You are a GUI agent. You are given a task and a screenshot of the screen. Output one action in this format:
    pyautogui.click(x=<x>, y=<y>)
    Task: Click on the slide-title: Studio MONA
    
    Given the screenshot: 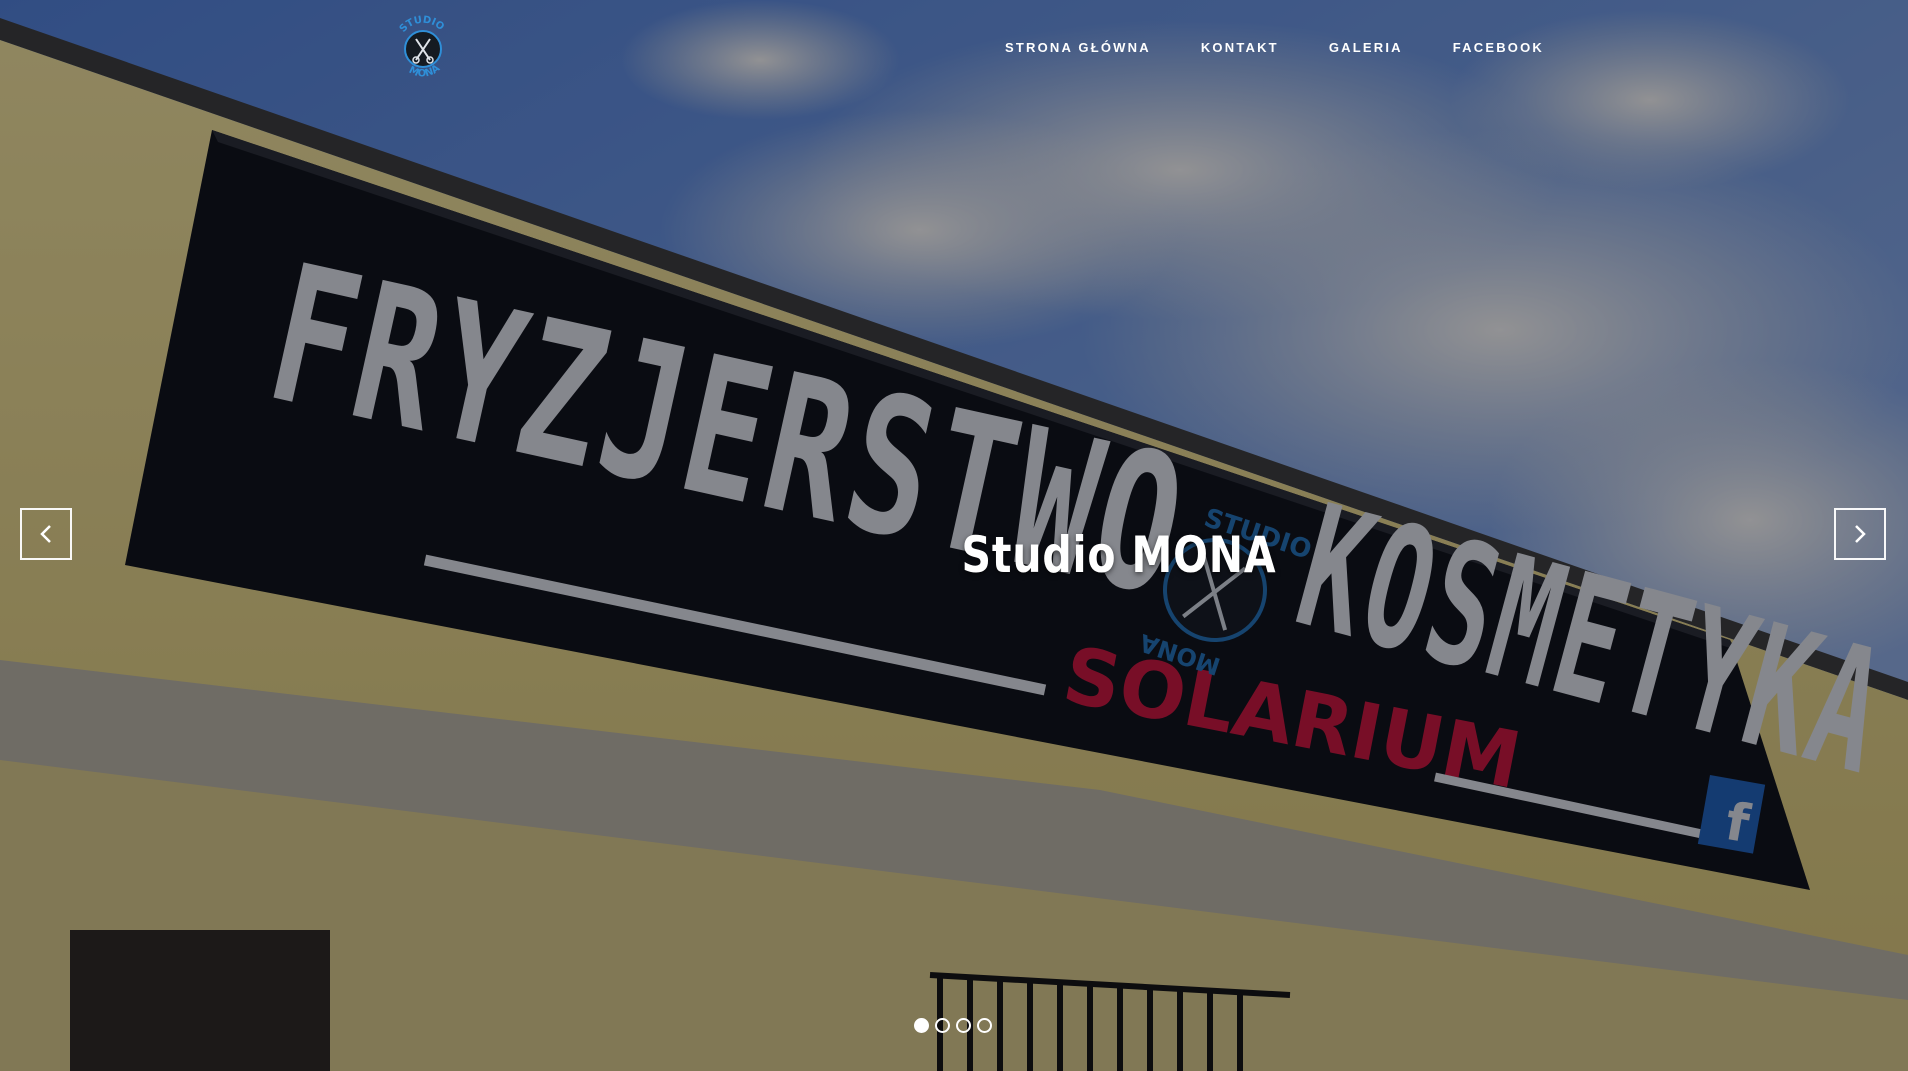 What is the action you would take?
    pyautogui.click(x=1119, y=555)
    